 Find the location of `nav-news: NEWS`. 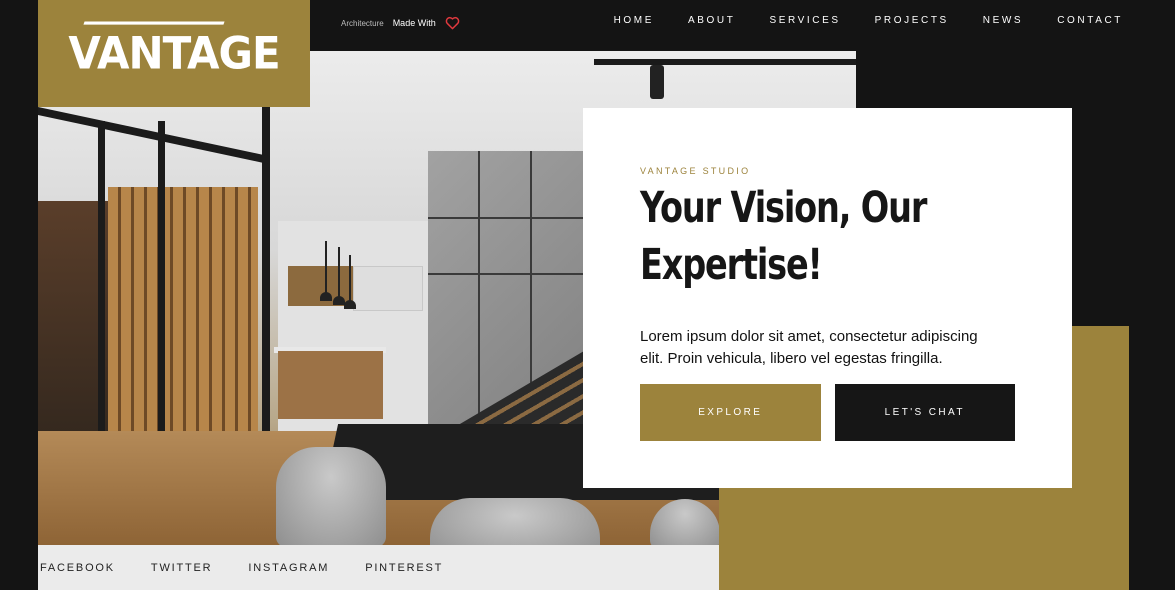

nav-news: NEWS is located at coordinates (1003, 20).